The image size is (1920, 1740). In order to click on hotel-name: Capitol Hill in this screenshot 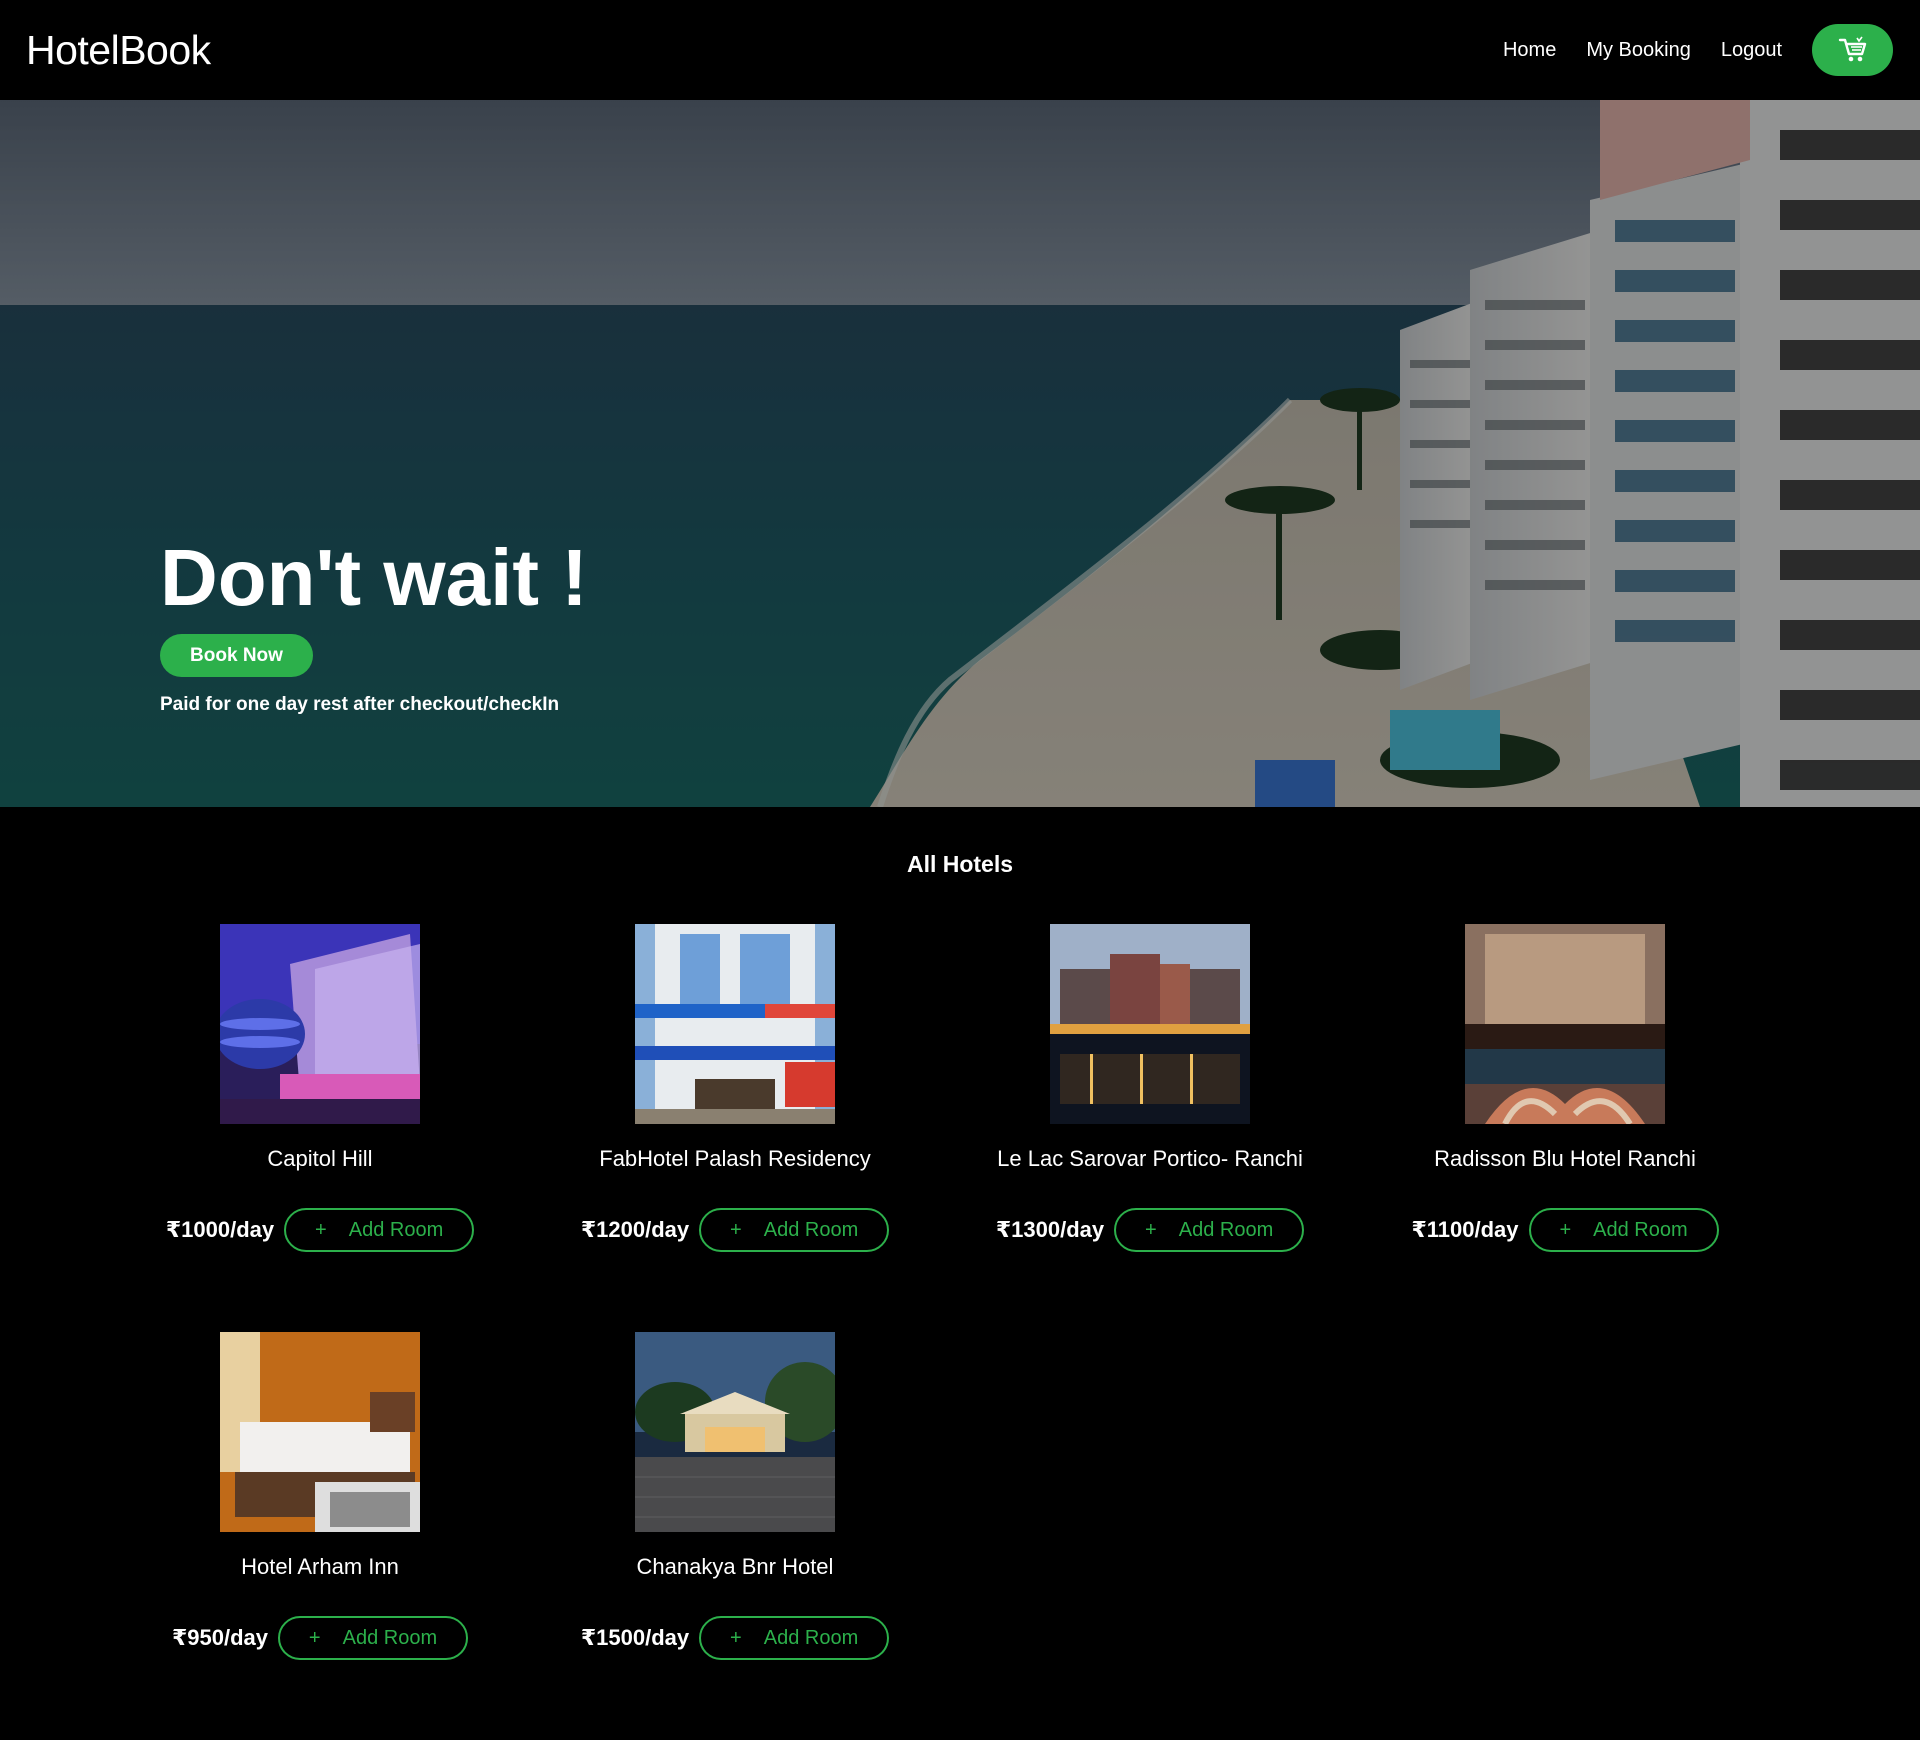, I will do `click(320, 1158)`.